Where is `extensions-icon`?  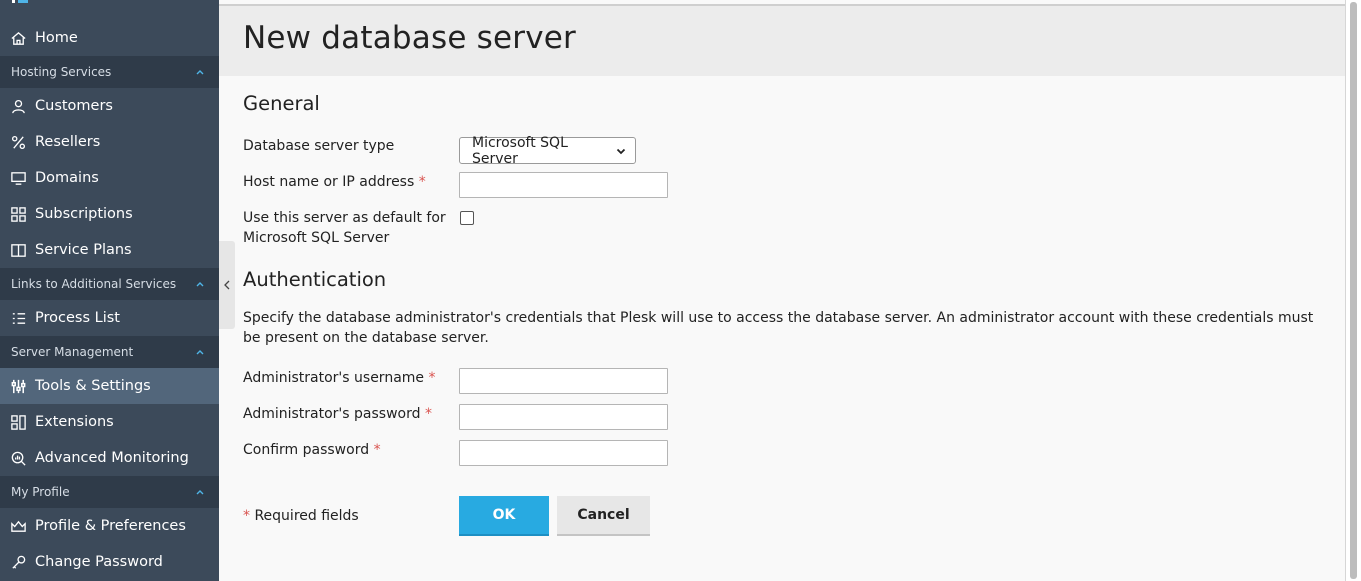 extensions-icon is located at coordinates (18, 422).